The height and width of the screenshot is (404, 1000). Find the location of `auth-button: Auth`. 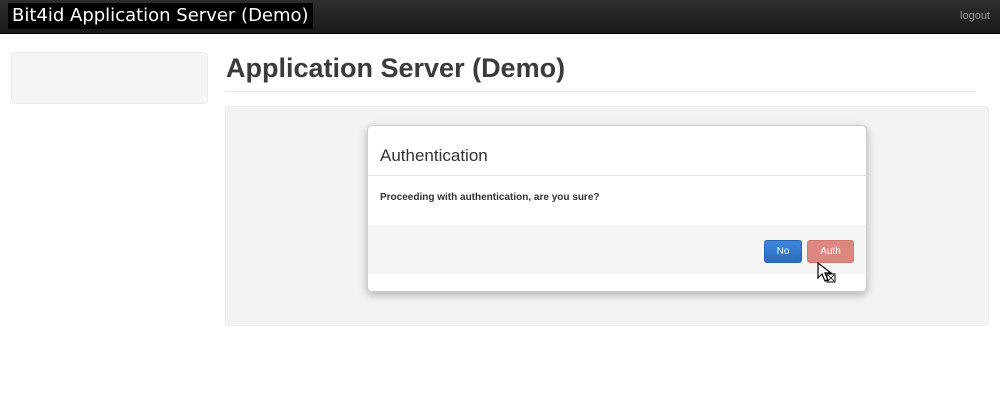

auth-button: Auth is located at coordinates (830, 251).